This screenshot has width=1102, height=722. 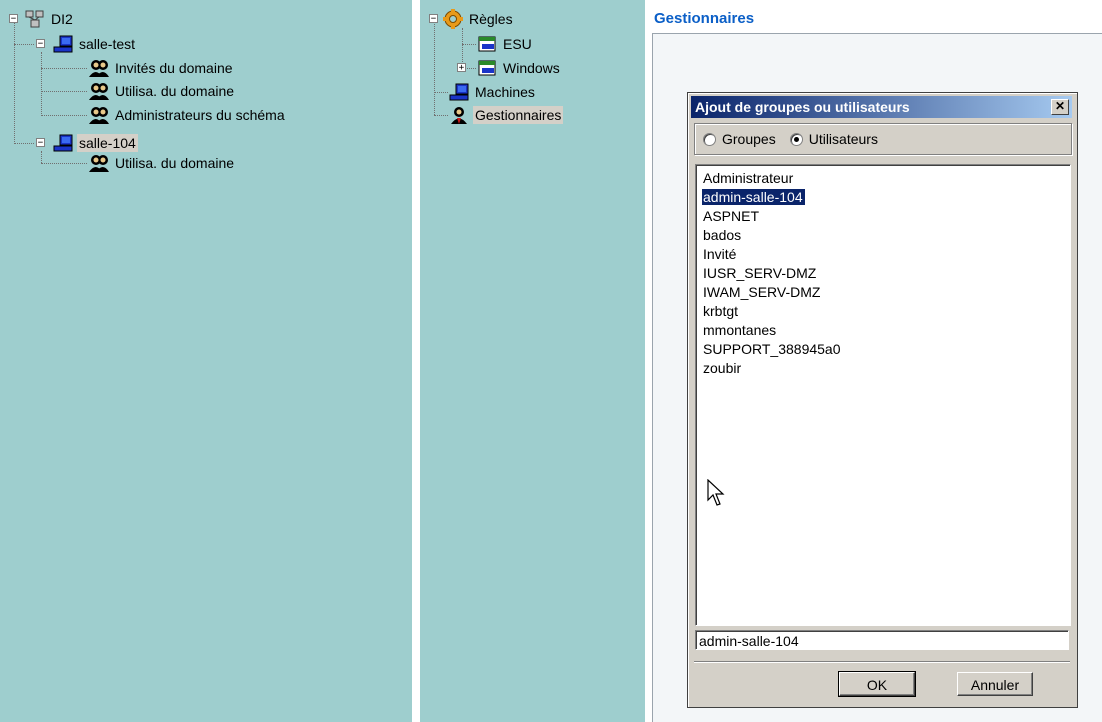 I want to click on radio-users: Utilisateurs, so click(x=833, y=139).